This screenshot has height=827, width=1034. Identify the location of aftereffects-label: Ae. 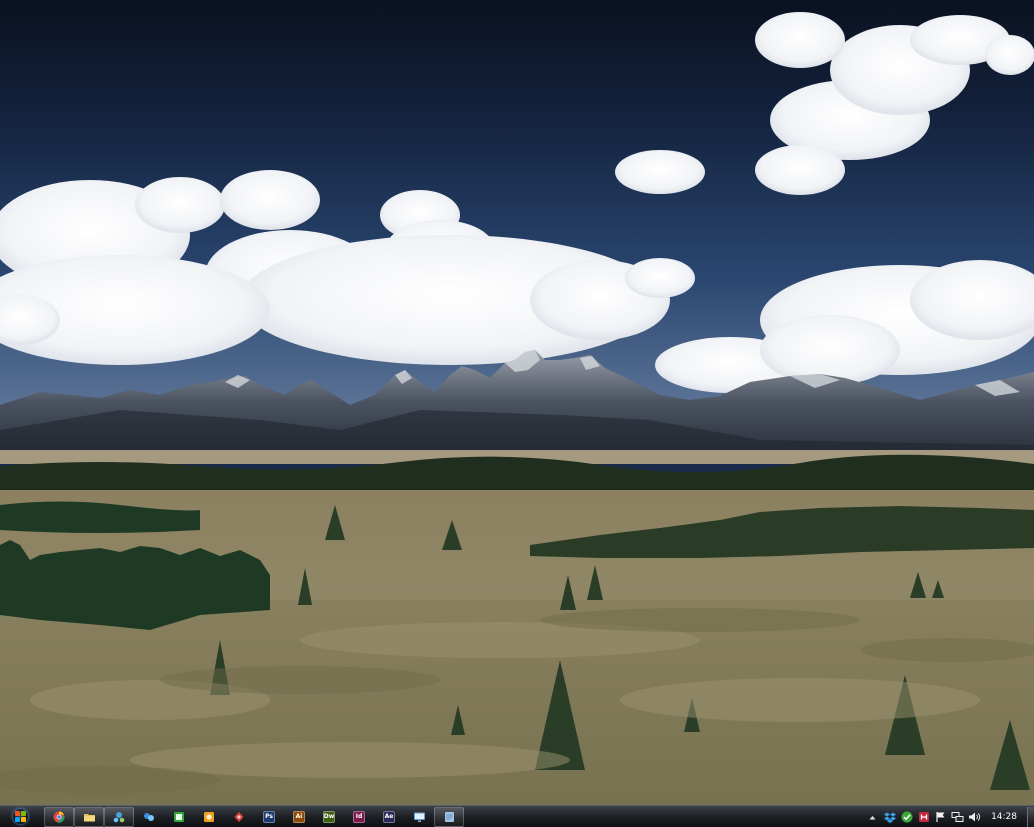
(389, 816).